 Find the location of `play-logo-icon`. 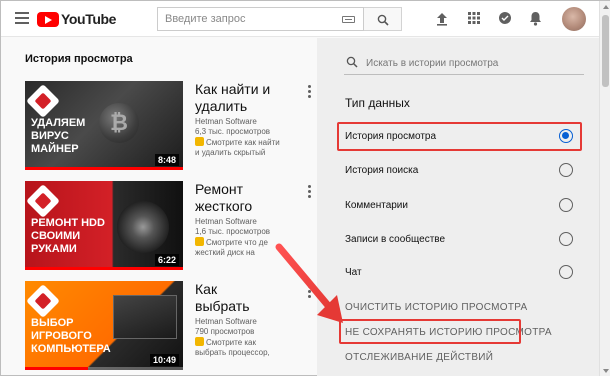

play-logo-icon is located at coordinates (48, 19).